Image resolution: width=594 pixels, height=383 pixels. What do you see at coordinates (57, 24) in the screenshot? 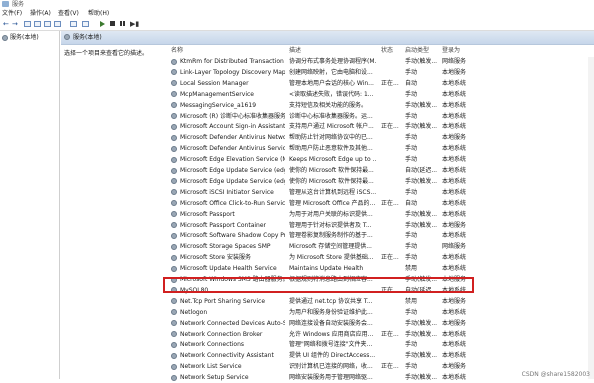
I see `export-list-icon` at bounding box center [57, 24].